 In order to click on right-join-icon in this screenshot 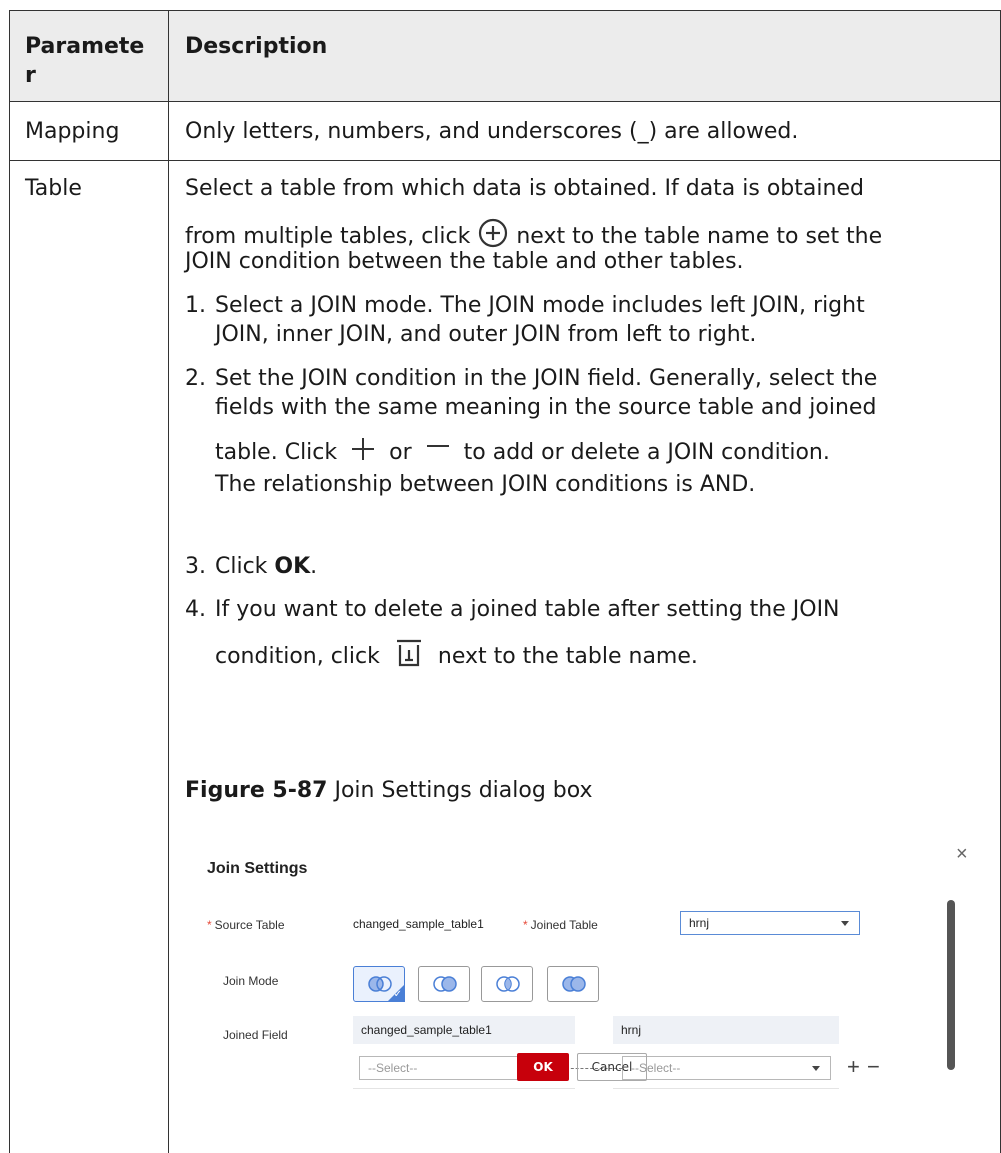, I will do `click(445, 984)`.